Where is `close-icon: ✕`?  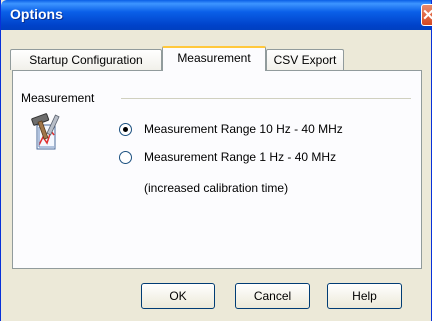
close-icon: ✕ is located at coordinates (426, 15).